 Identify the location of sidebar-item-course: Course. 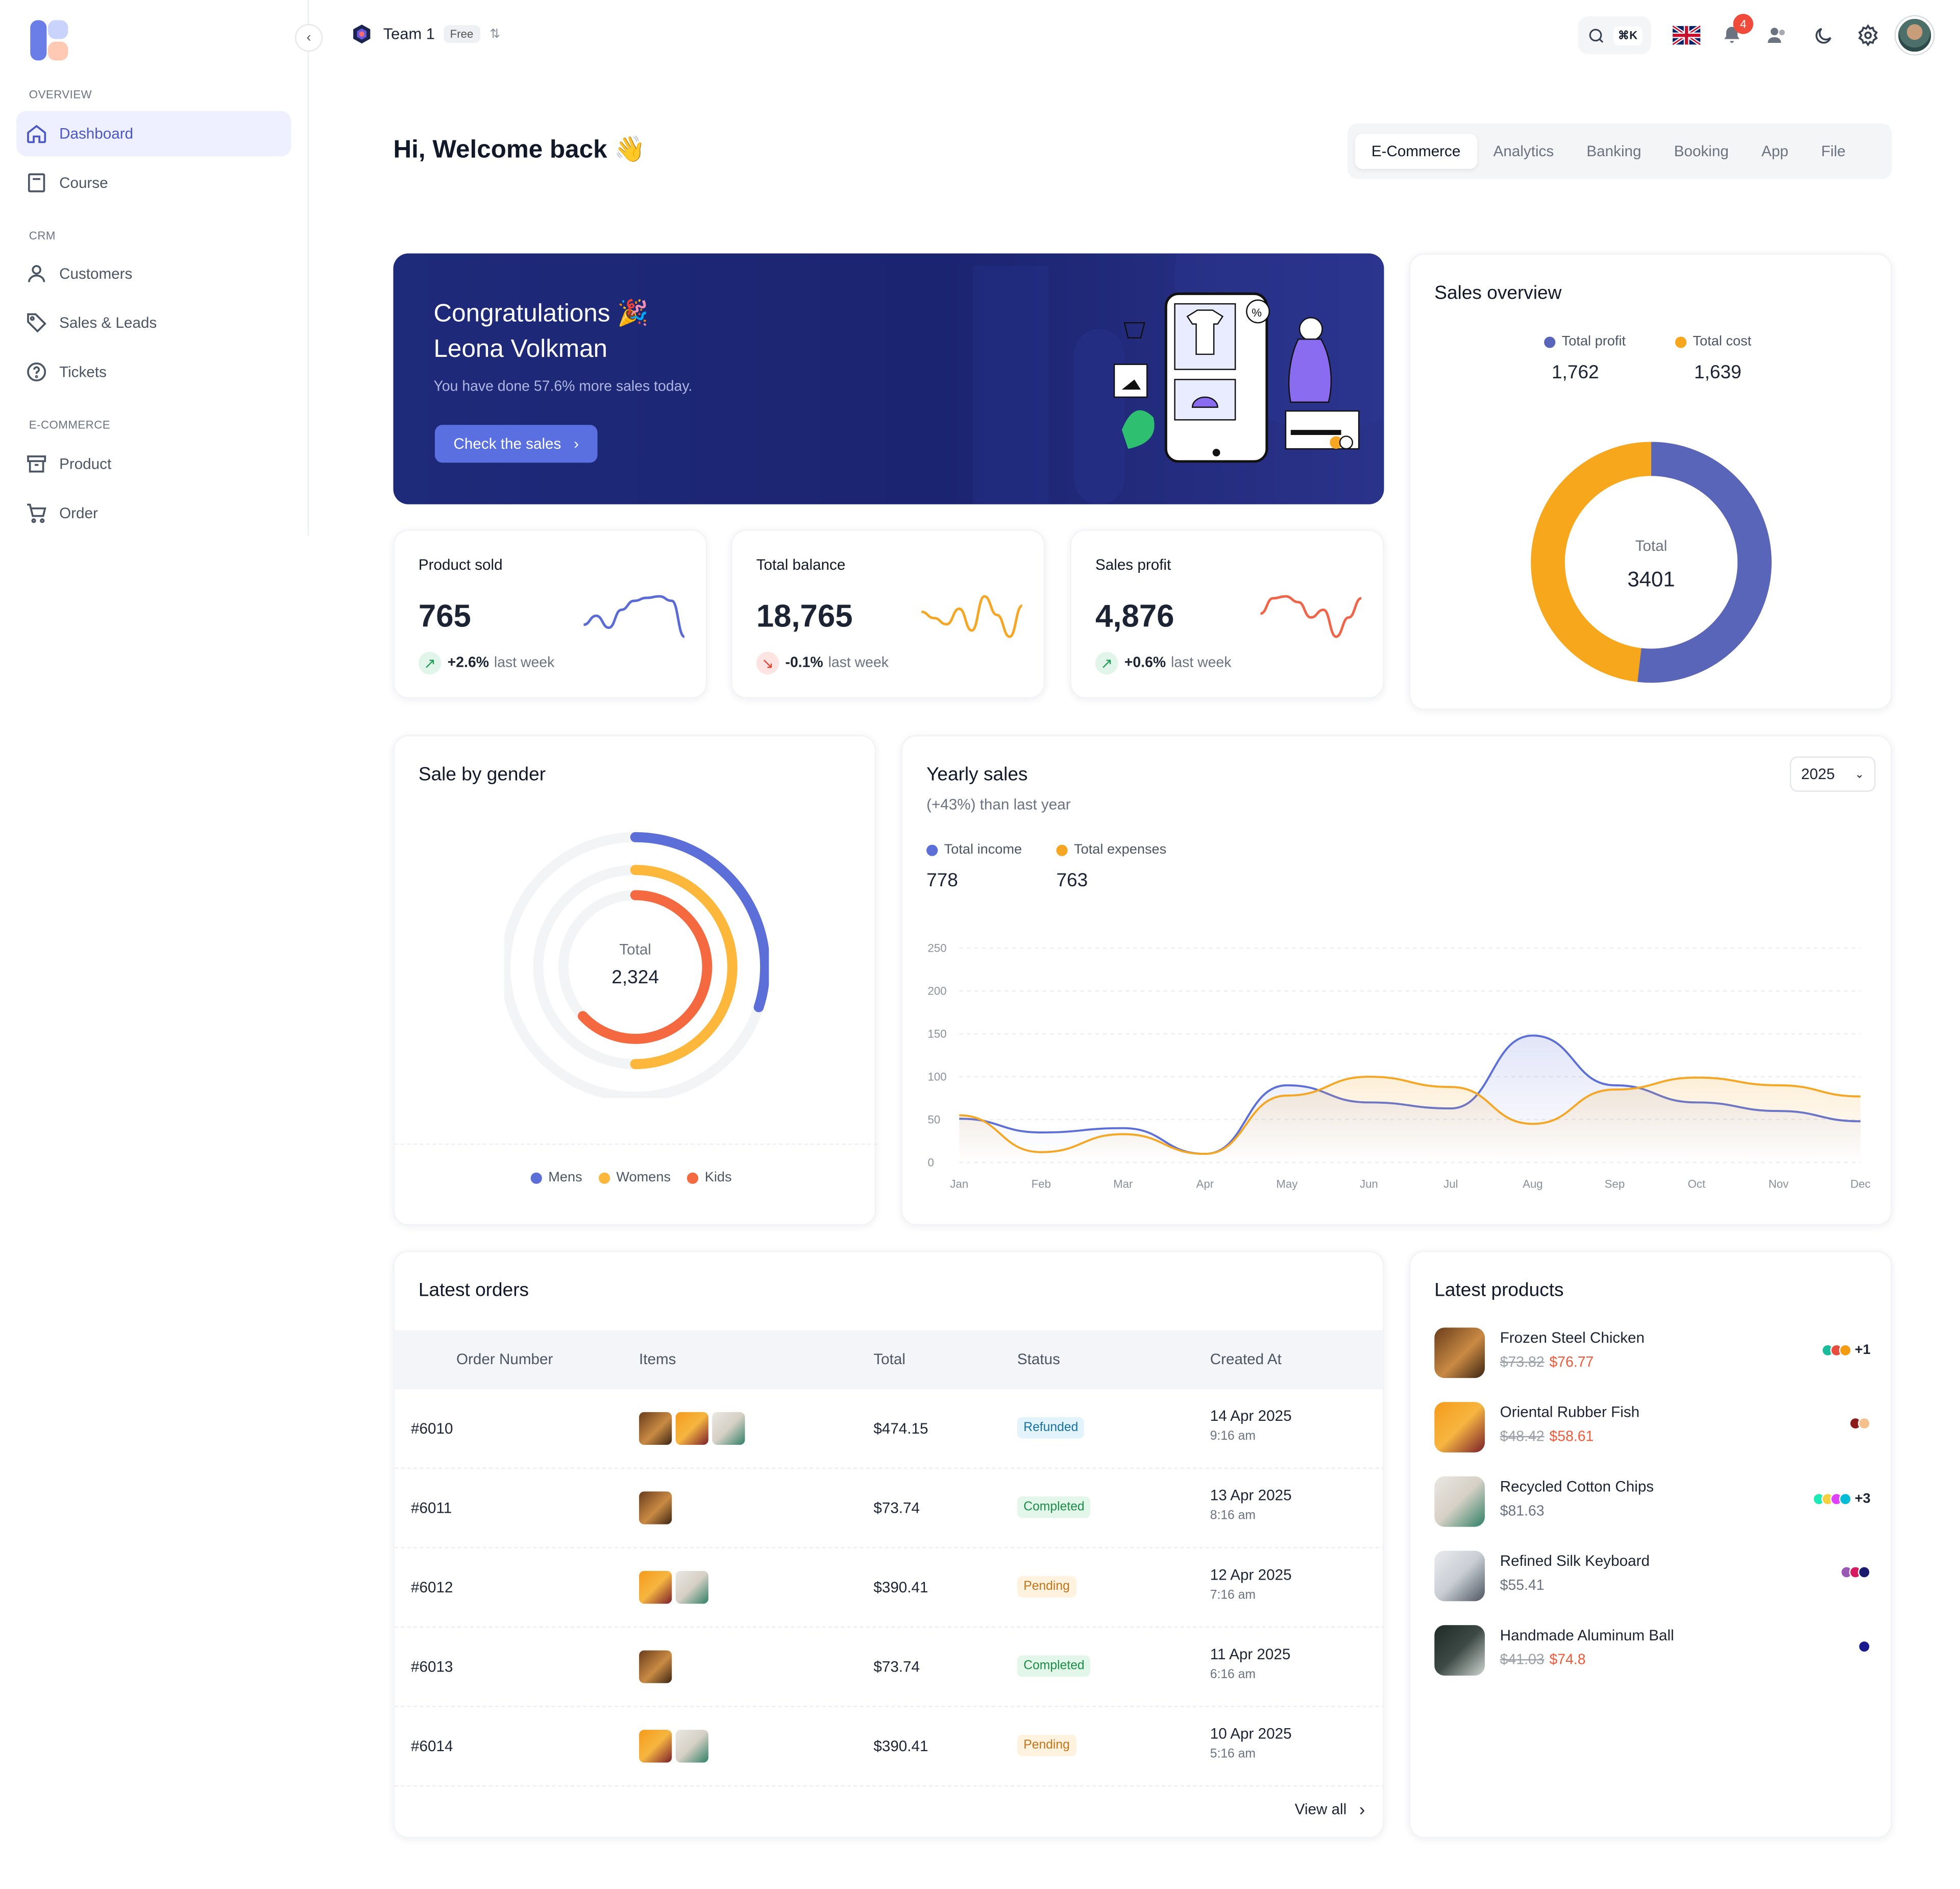
(153, 183).